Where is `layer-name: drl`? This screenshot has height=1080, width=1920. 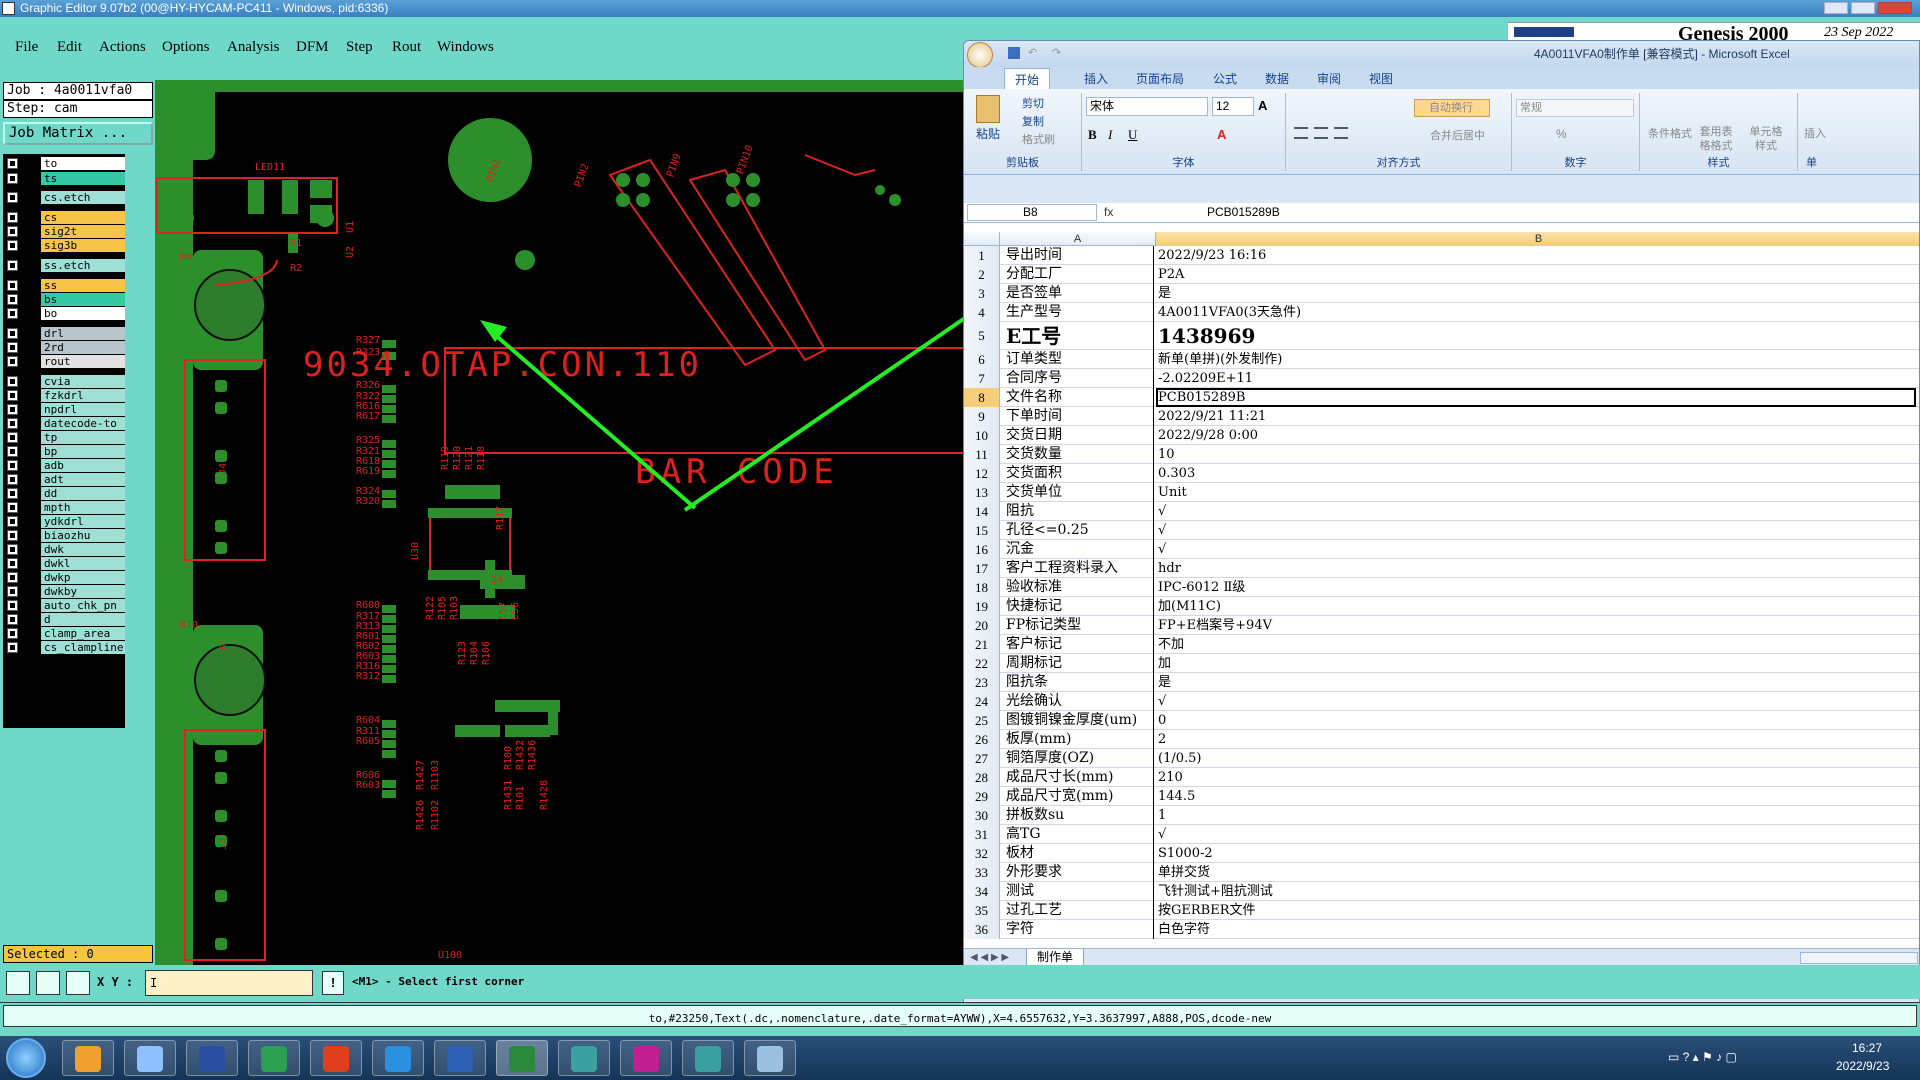 layer-name: drl is located at coordinates (83, 333).